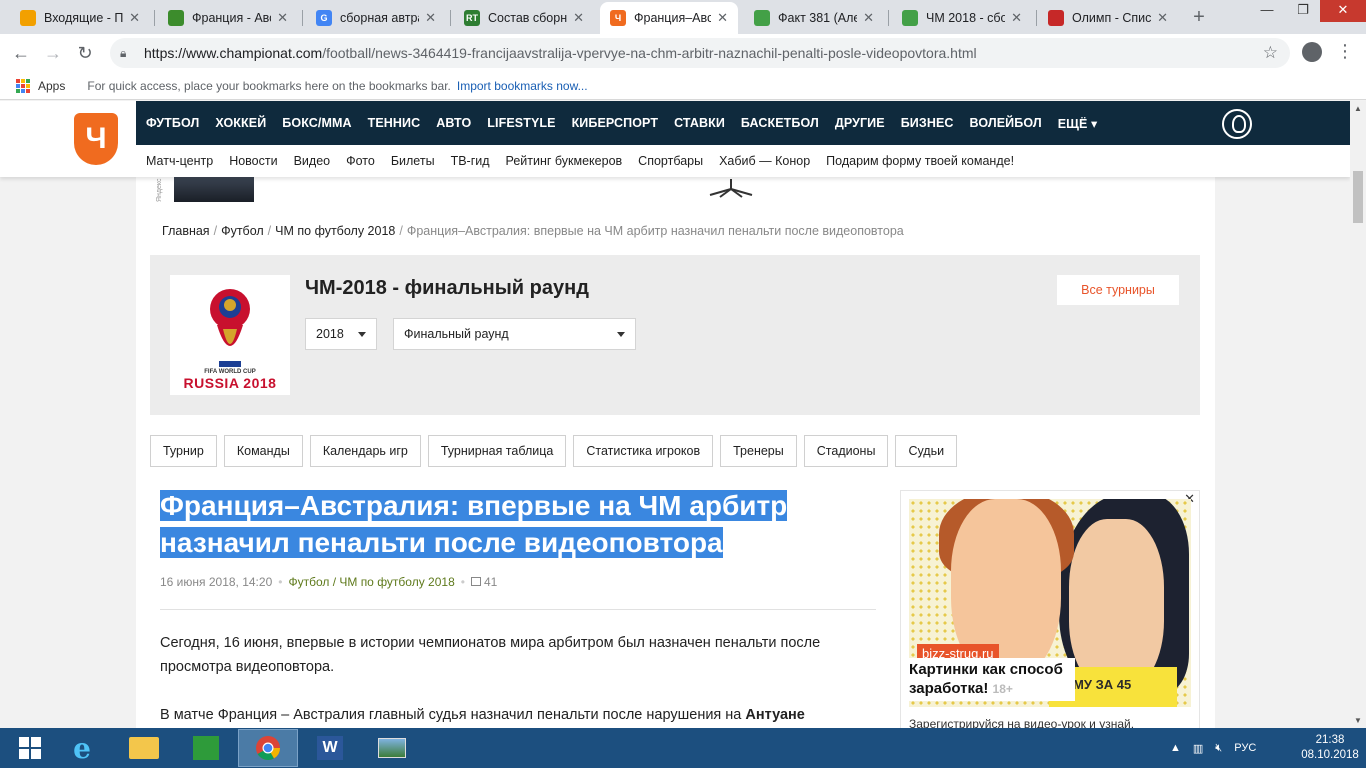  Describe the element at coordinates (28, 18) in the screenshot. I see `tab-favicon-icon` at that location.